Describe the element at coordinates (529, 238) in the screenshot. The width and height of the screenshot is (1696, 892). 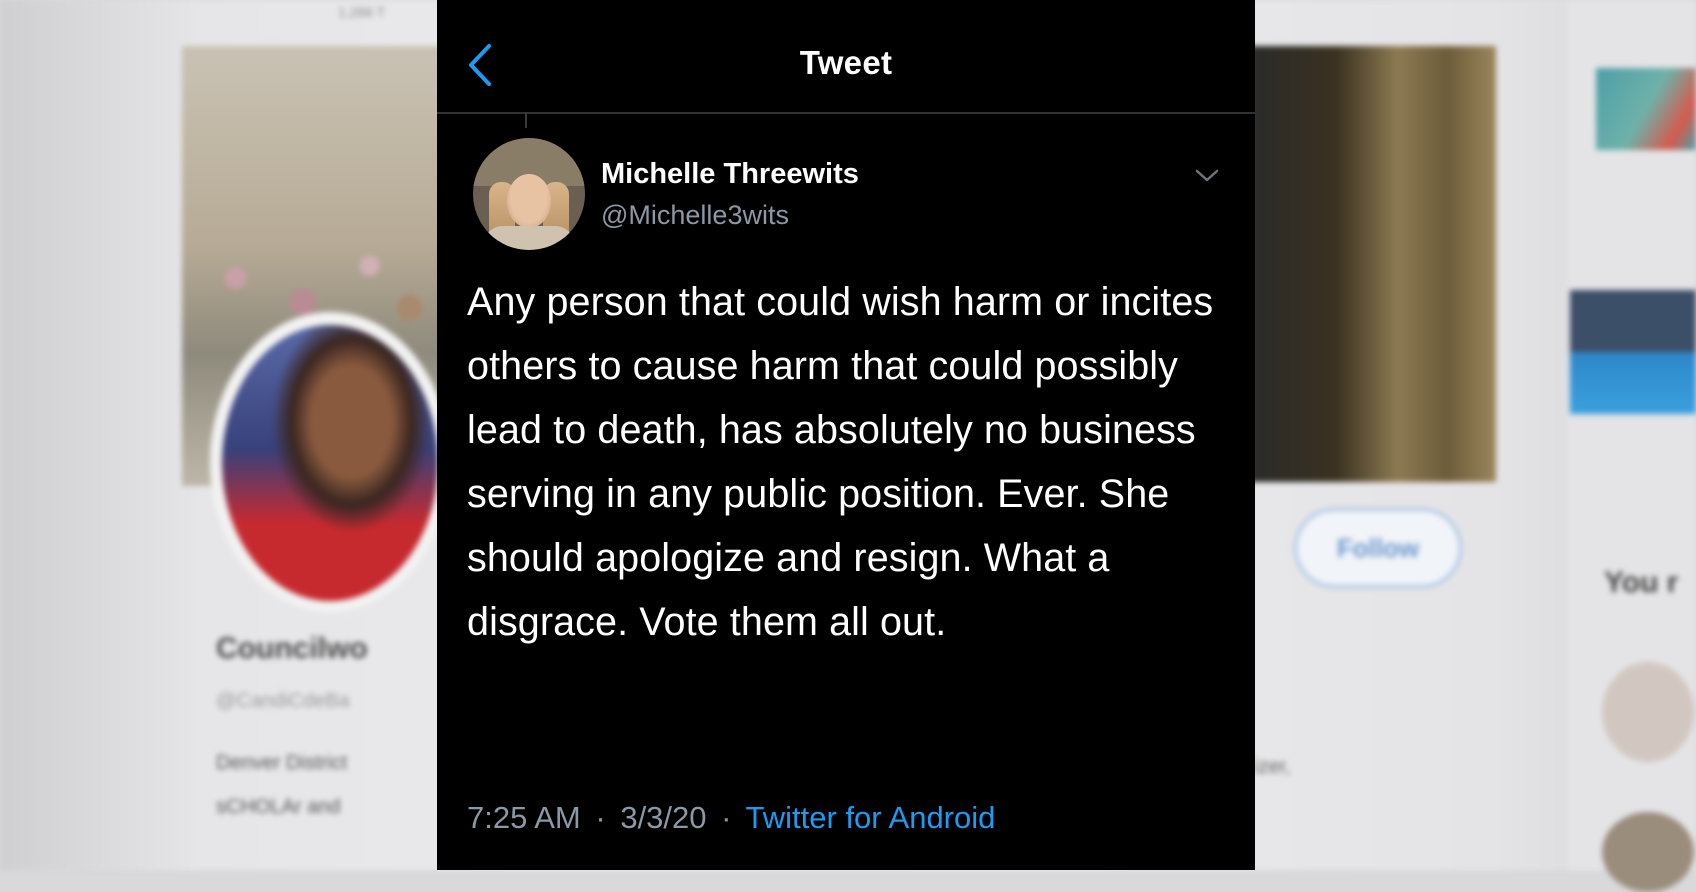
I see `avatar-shirt` at that location.